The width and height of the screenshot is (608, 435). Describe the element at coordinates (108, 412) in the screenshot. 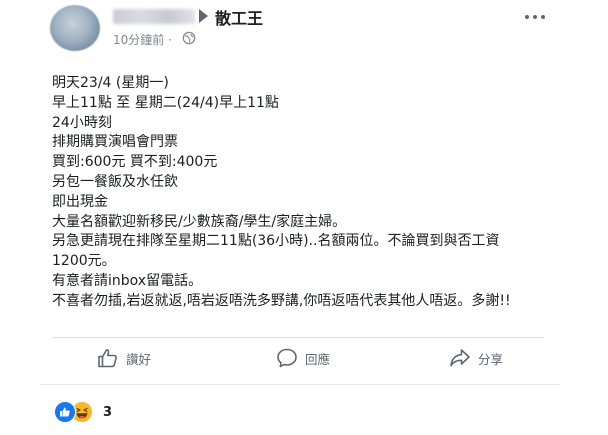

I see `reaction-count: 3` at that location.